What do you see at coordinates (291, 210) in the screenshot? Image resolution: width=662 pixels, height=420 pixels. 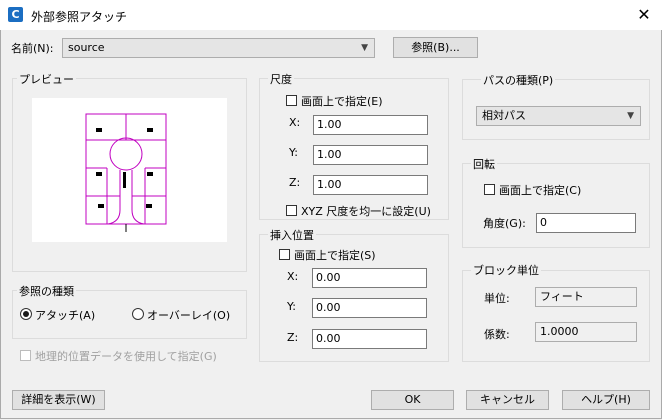 I see `uniform-scale-checkbox` at bounding box center [291, 210].